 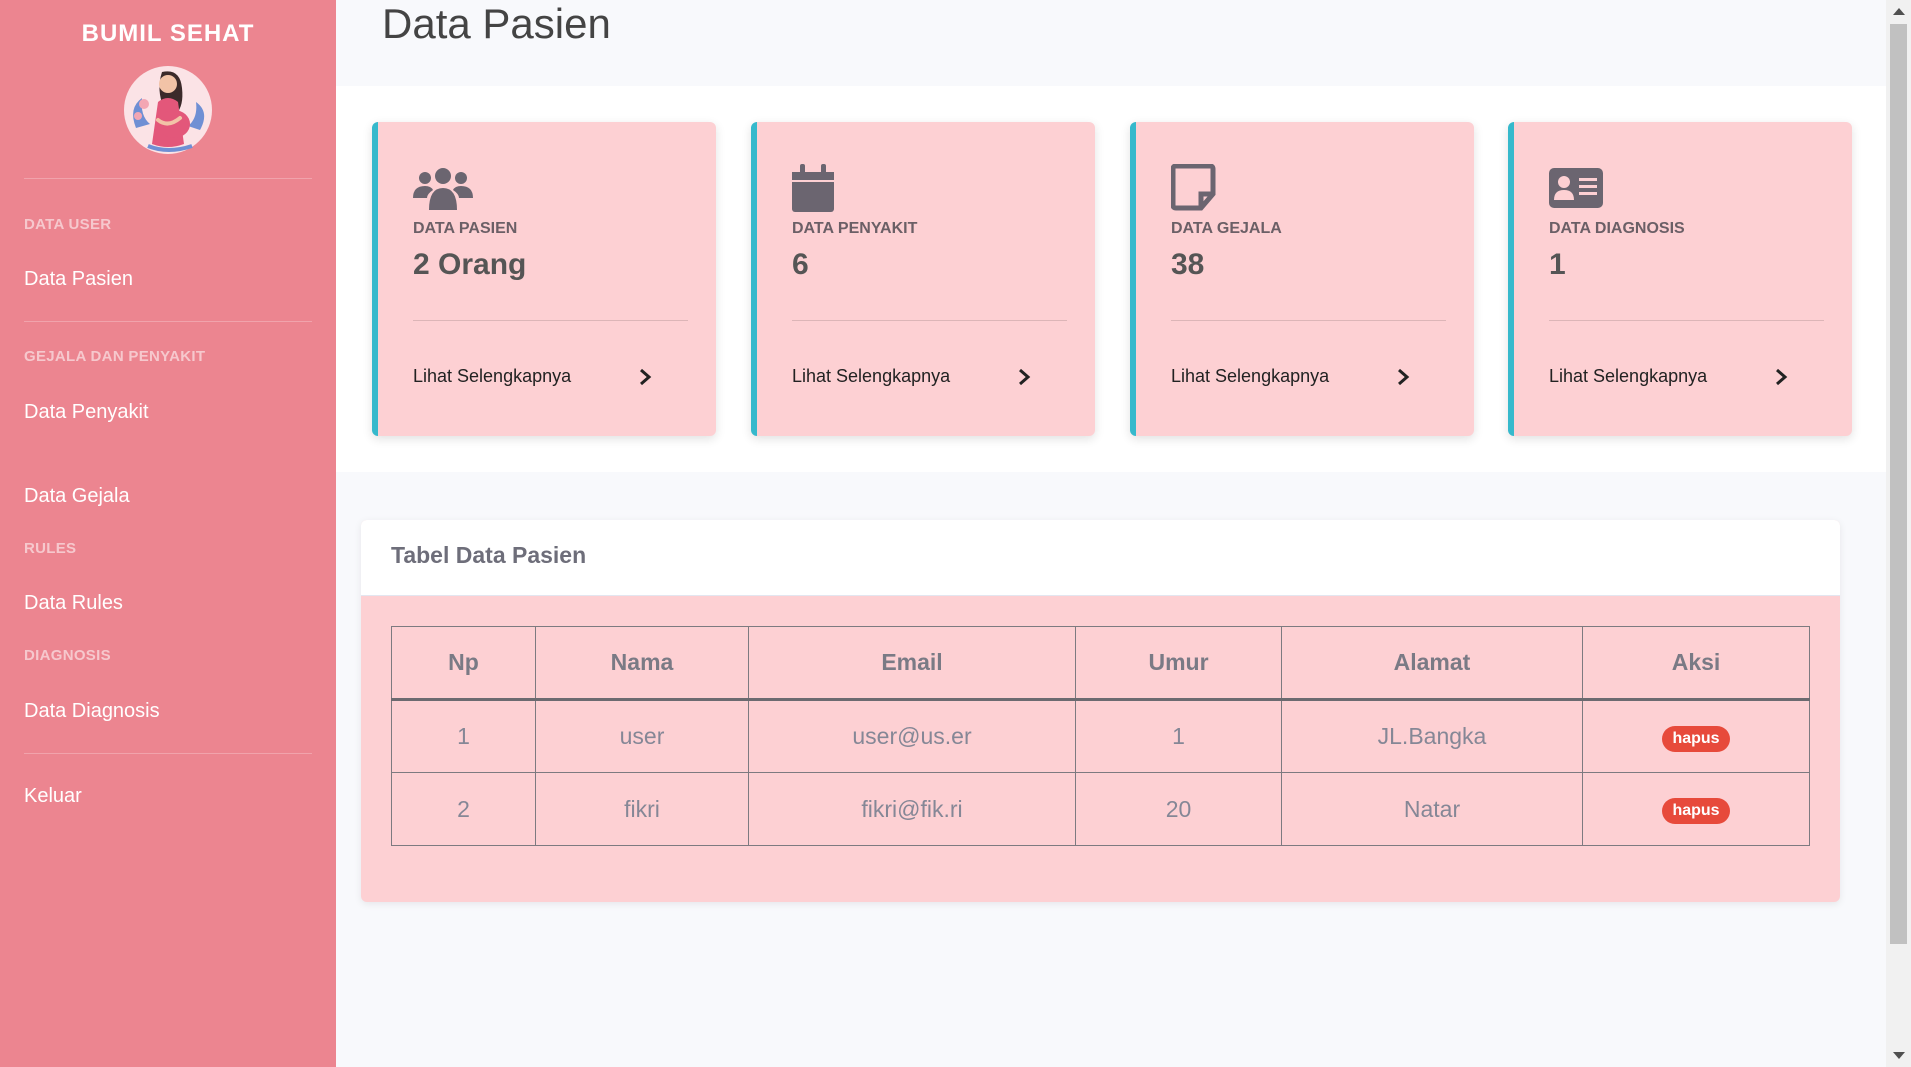 What do you see at coordinates (463, 809) in the screenshot?
I see `cell-no: 2` at bounding box center [463, 809].